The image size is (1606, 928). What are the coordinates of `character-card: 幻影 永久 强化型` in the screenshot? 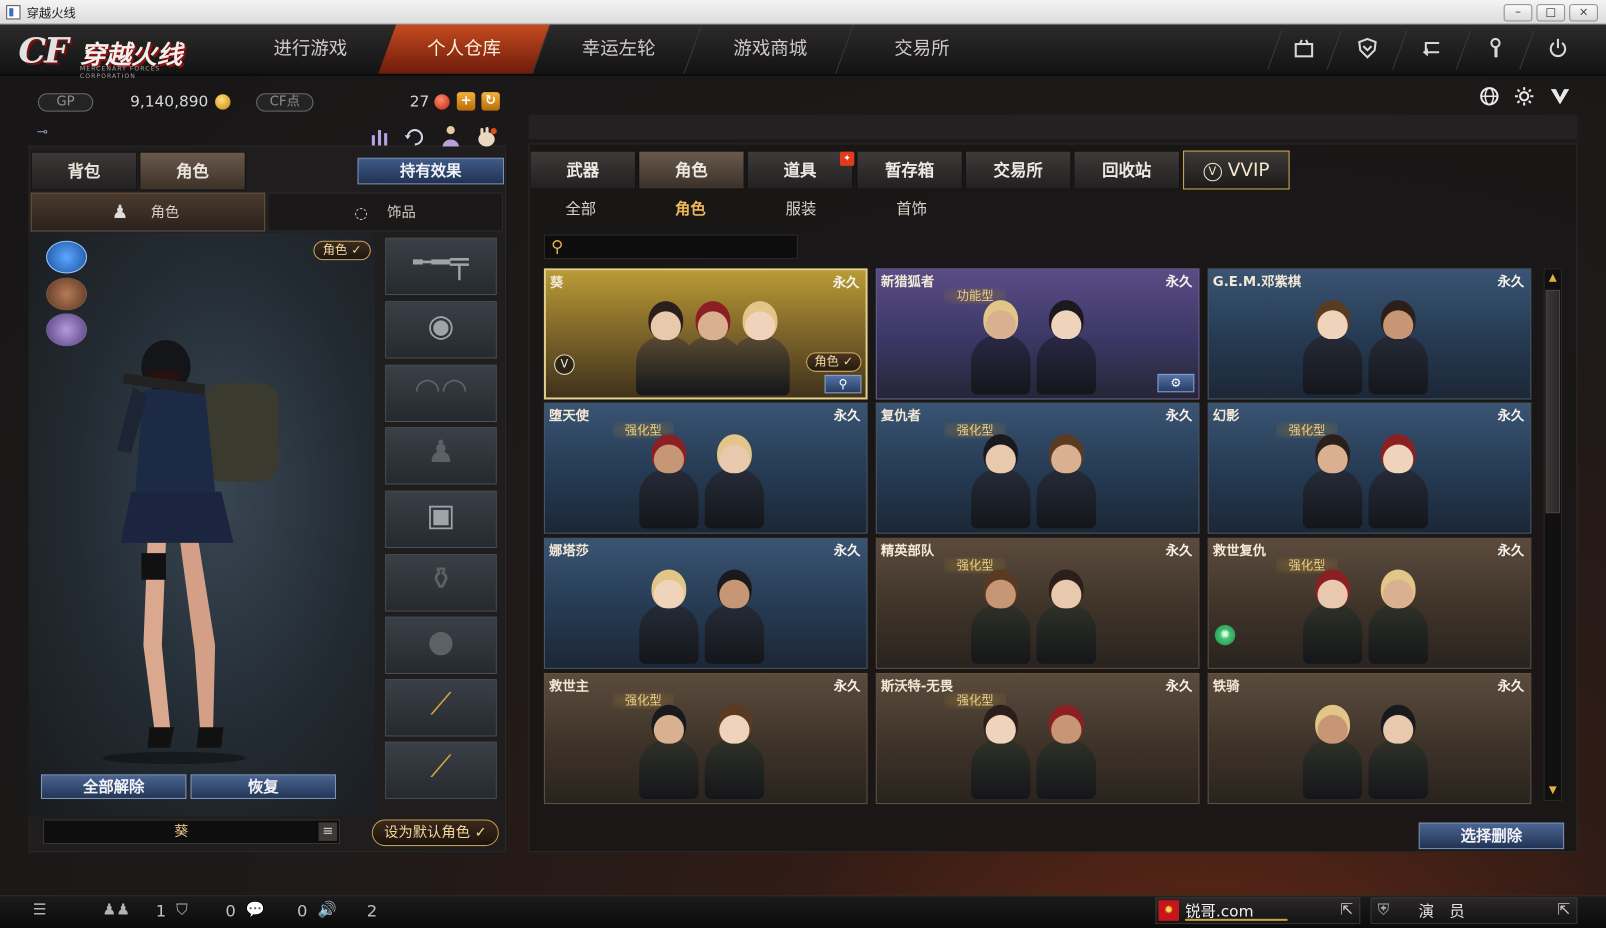 It's located at (1369, 468).